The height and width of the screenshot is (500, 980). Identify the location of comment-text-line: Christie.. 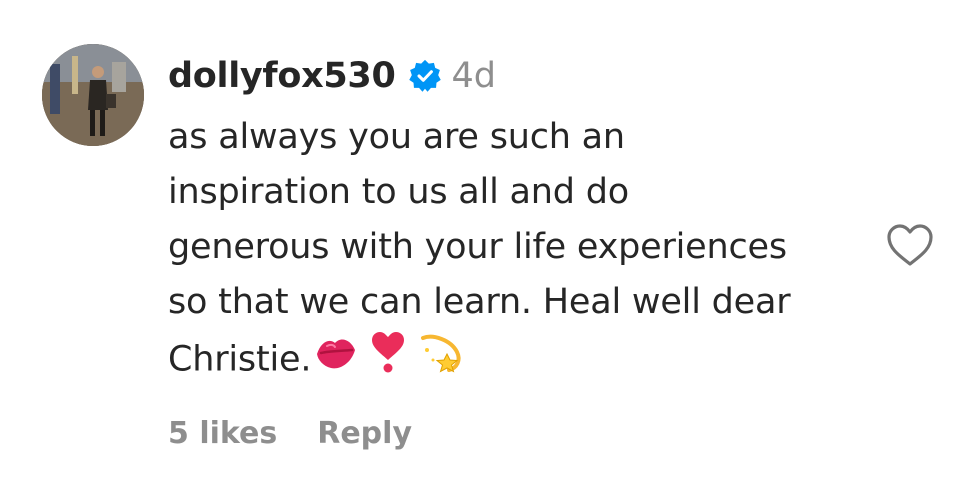
(240, 359).